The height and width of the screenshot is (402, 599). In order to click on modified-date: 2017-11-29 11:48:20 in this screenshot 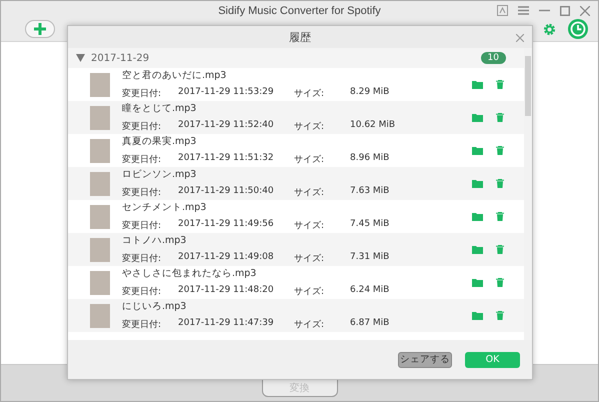, I will do `click(226, 291)`.